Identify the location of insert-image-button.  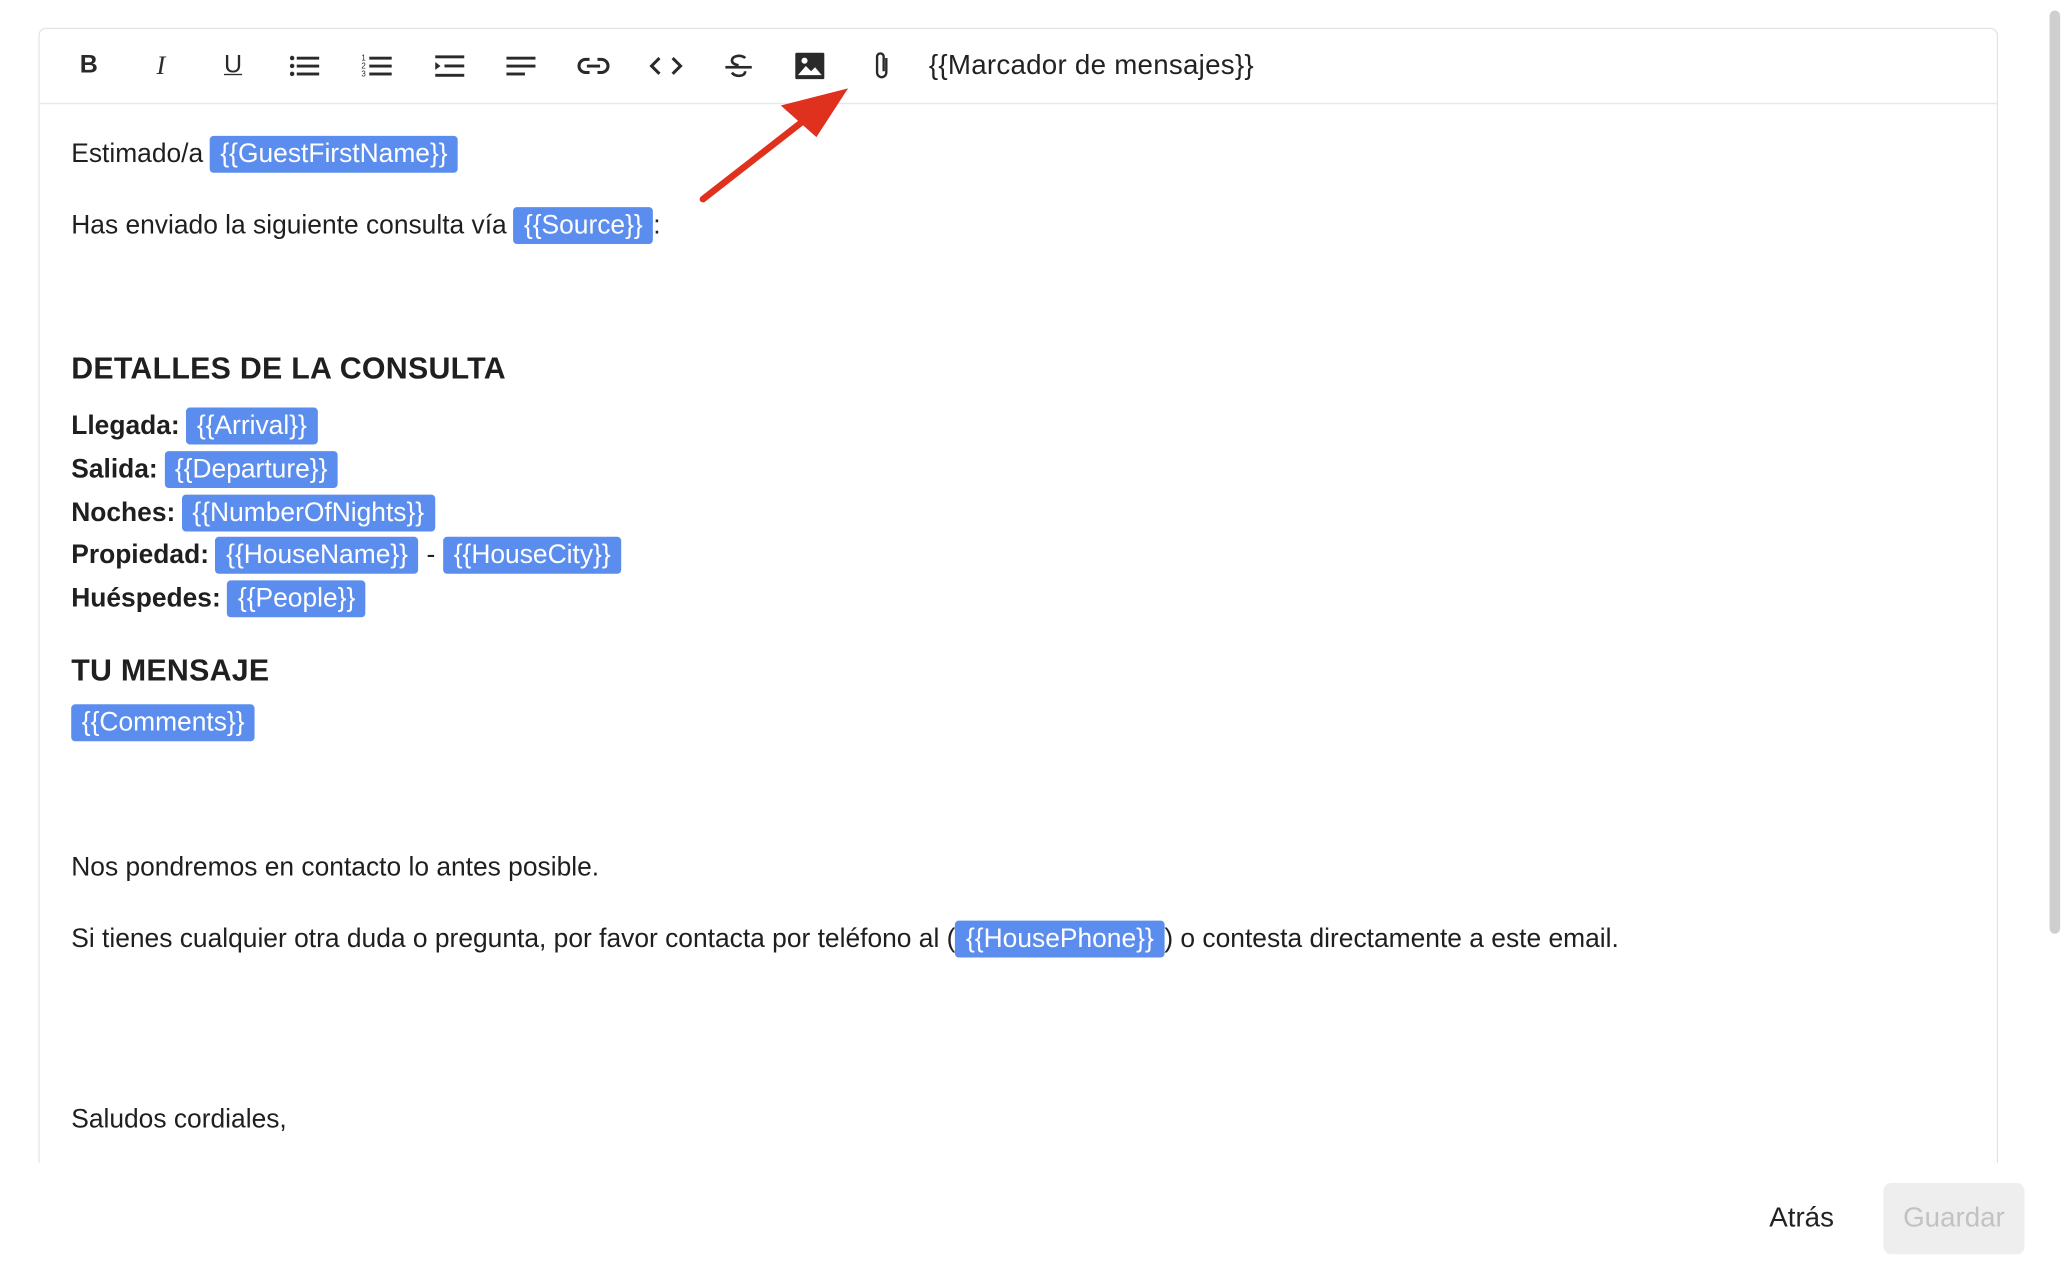
(810, 66).